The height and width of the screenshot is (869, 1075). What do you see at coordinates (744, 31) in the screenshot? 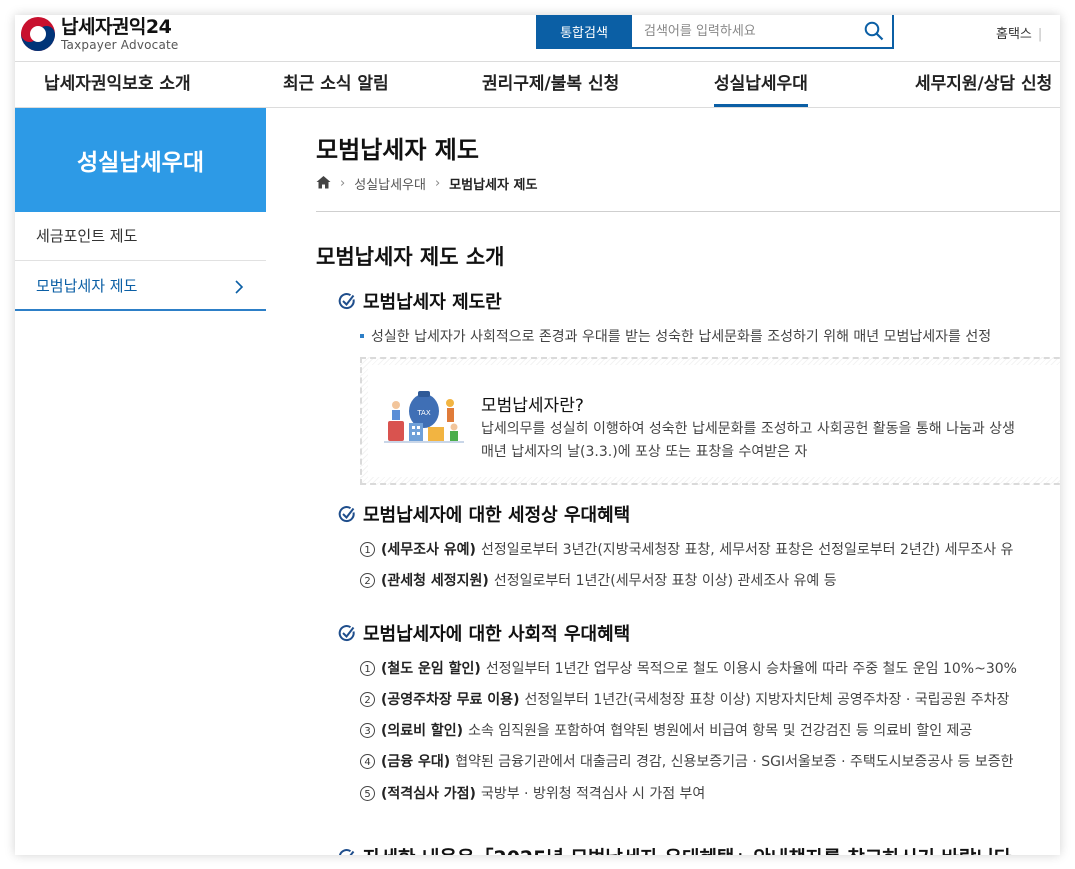
I see `search-input` at bounding box center [744, 31].